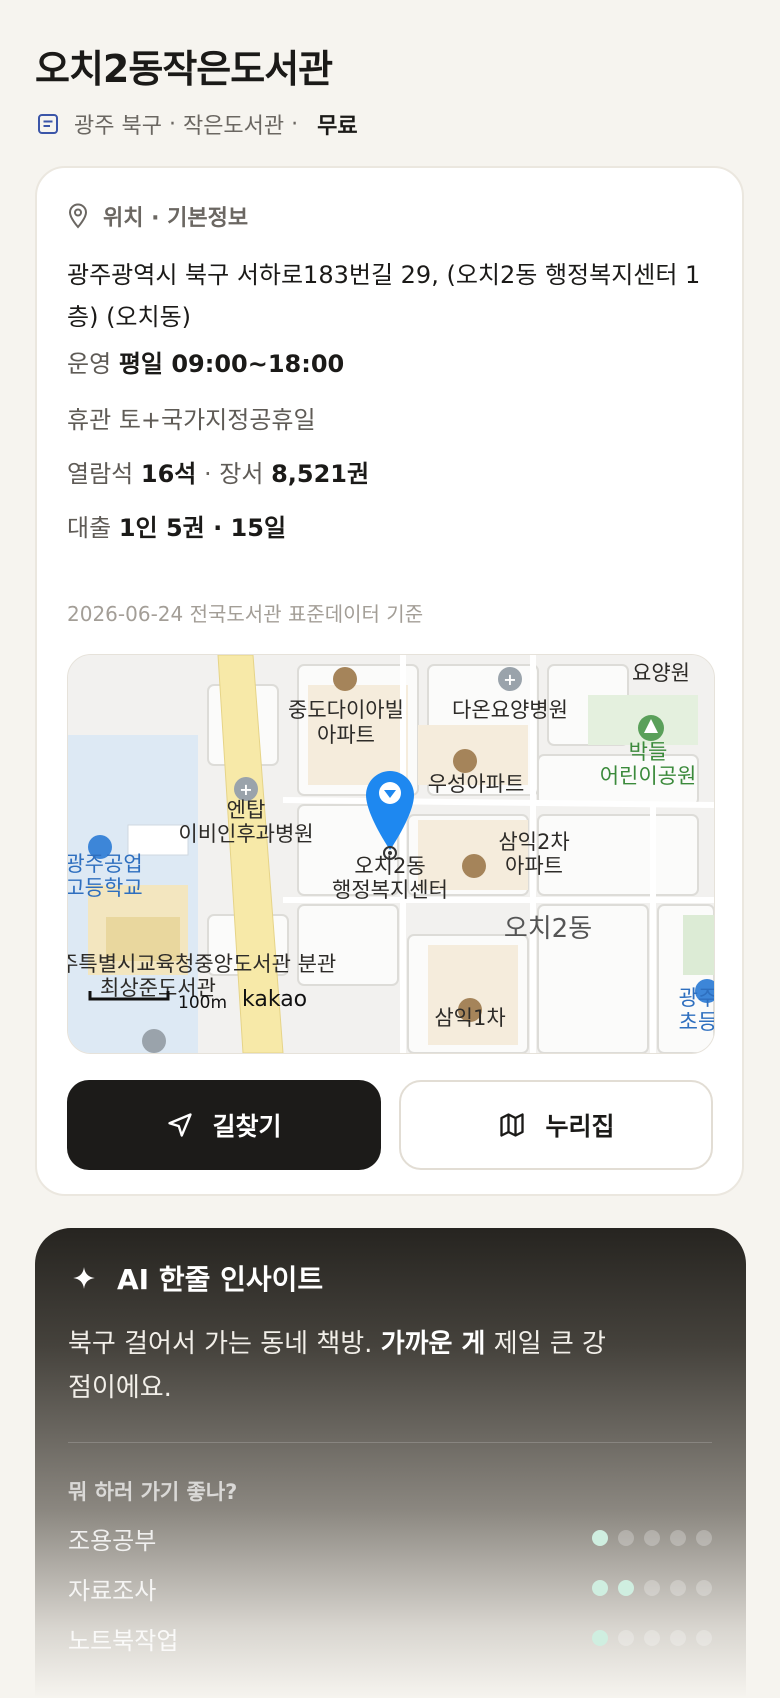 The width and height of the screenshot is (780, 1698). I want to click on hours-value: 평일 09:00~18:00, so click(231, 364).